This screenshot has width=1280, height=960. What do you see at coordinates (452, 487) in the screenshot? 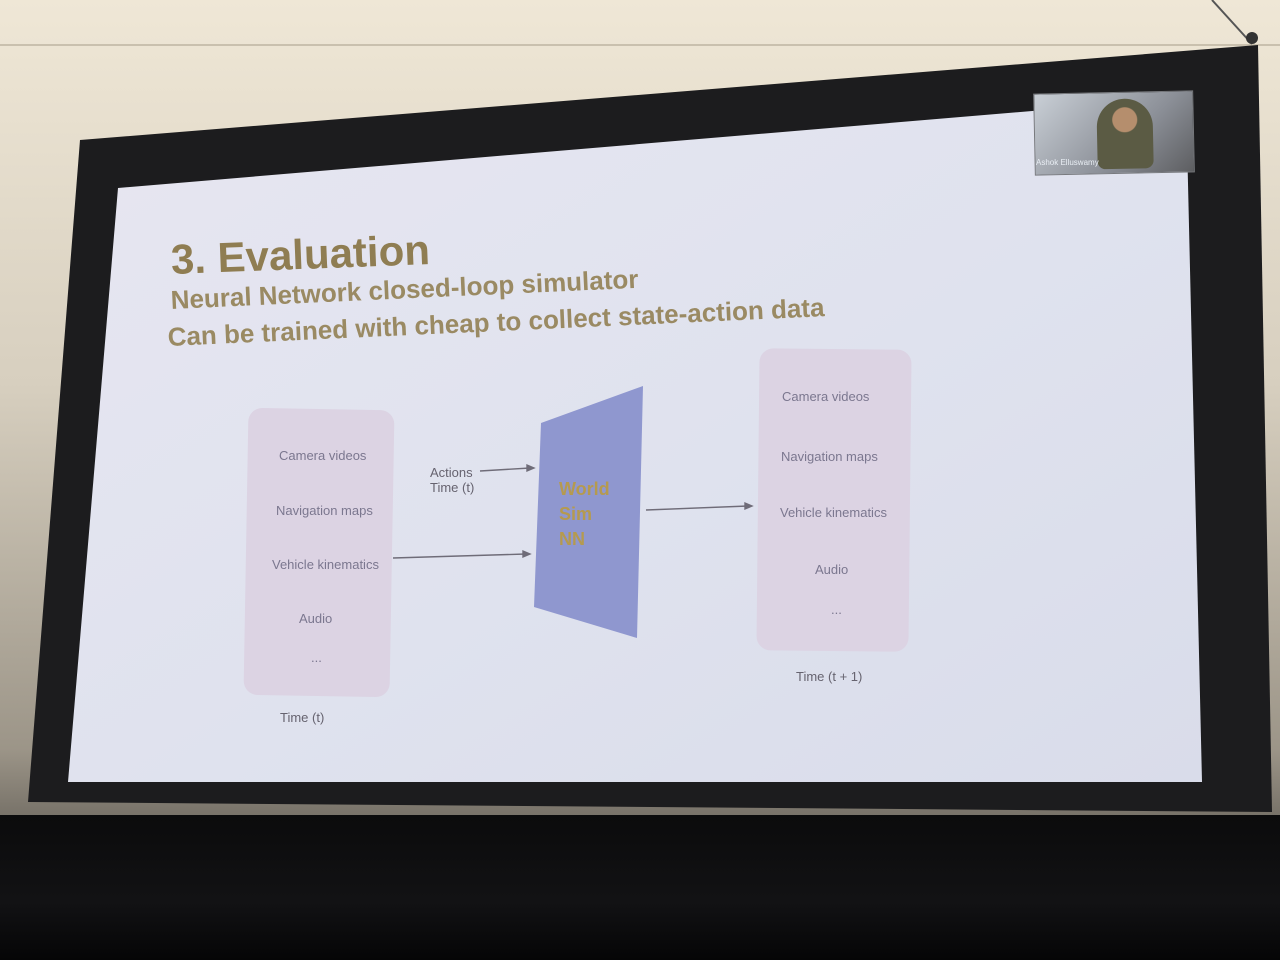
I see `actions-time-label: Time (t)` at bounding box center [452, 487].